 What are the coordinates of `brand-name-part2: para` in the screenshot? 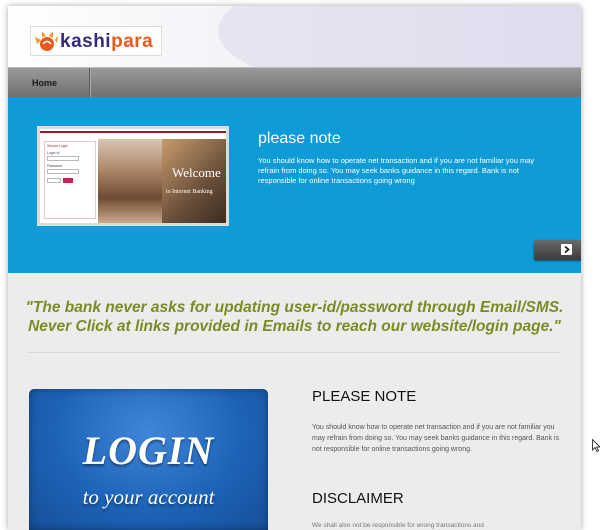 It's located at (132, 41).